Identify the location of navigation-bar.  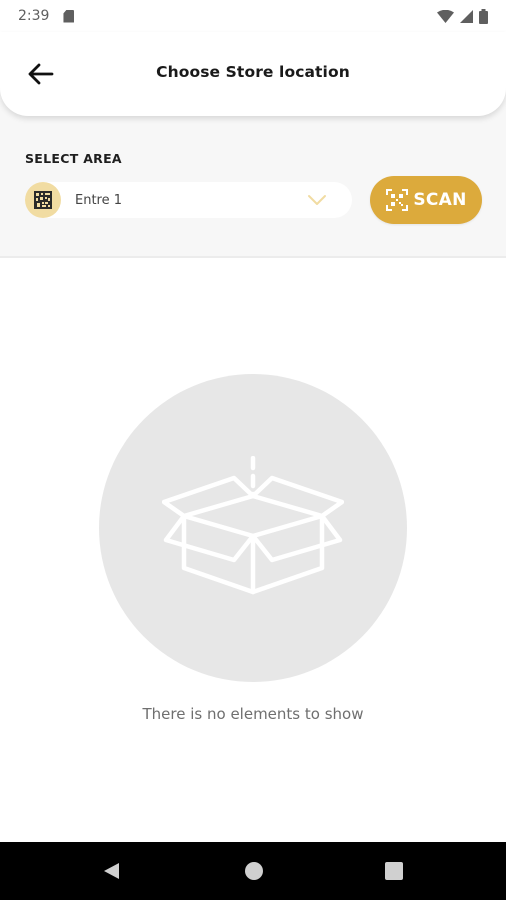
(253, 871).